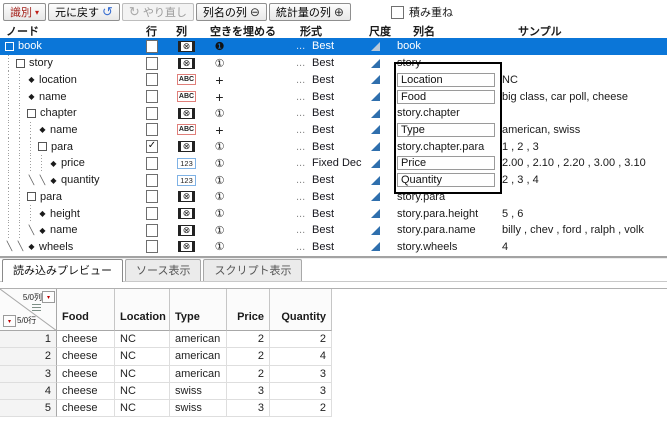  What do you see at coordinates (62, 270) in the screenshot?
I see `tab-import-preview: 読み込みプレビュー` at bounding box center [62, 270].